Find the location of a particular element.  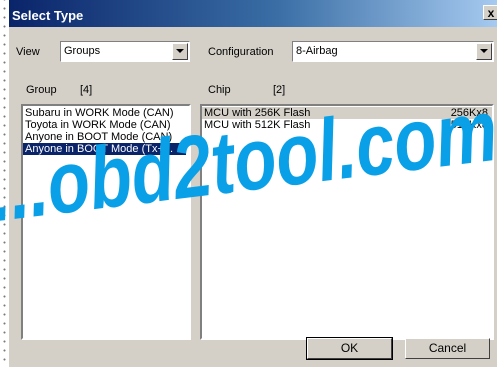

background-dotted-edge is located at coordinates (4, 183).